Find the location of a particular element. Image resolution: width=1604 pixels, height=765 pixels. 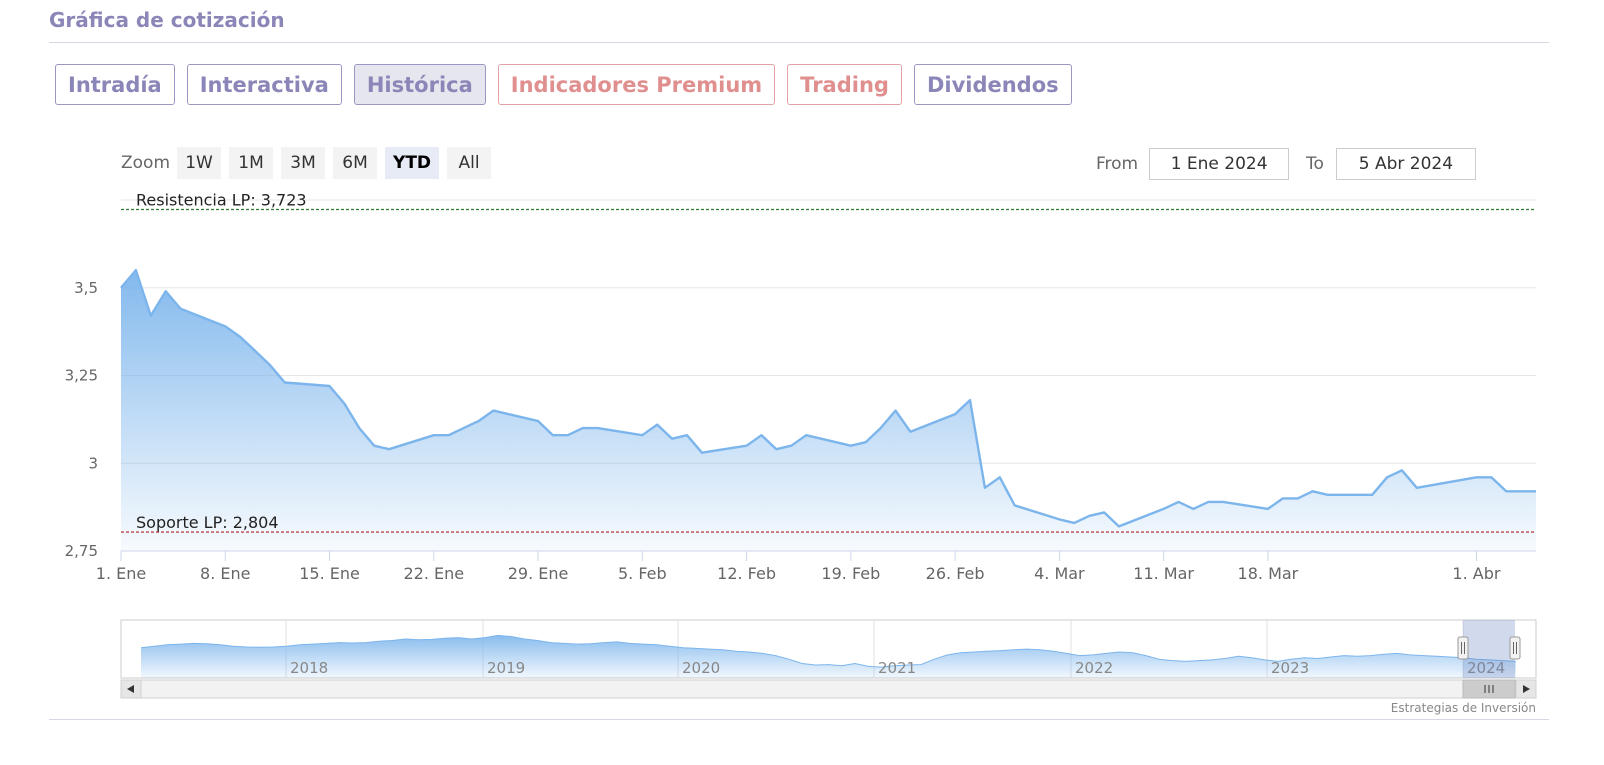

x-tick-label: 12. Feb is located at coordinates (746, 573).